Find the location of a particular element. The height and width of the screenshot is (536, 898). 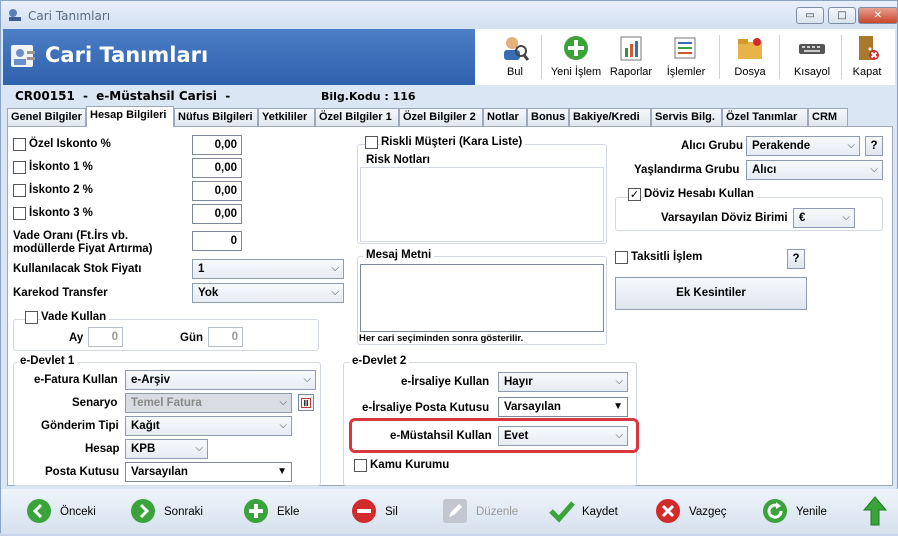

karekod-select: Yok ⌵ is located at coordinates (268, 293).